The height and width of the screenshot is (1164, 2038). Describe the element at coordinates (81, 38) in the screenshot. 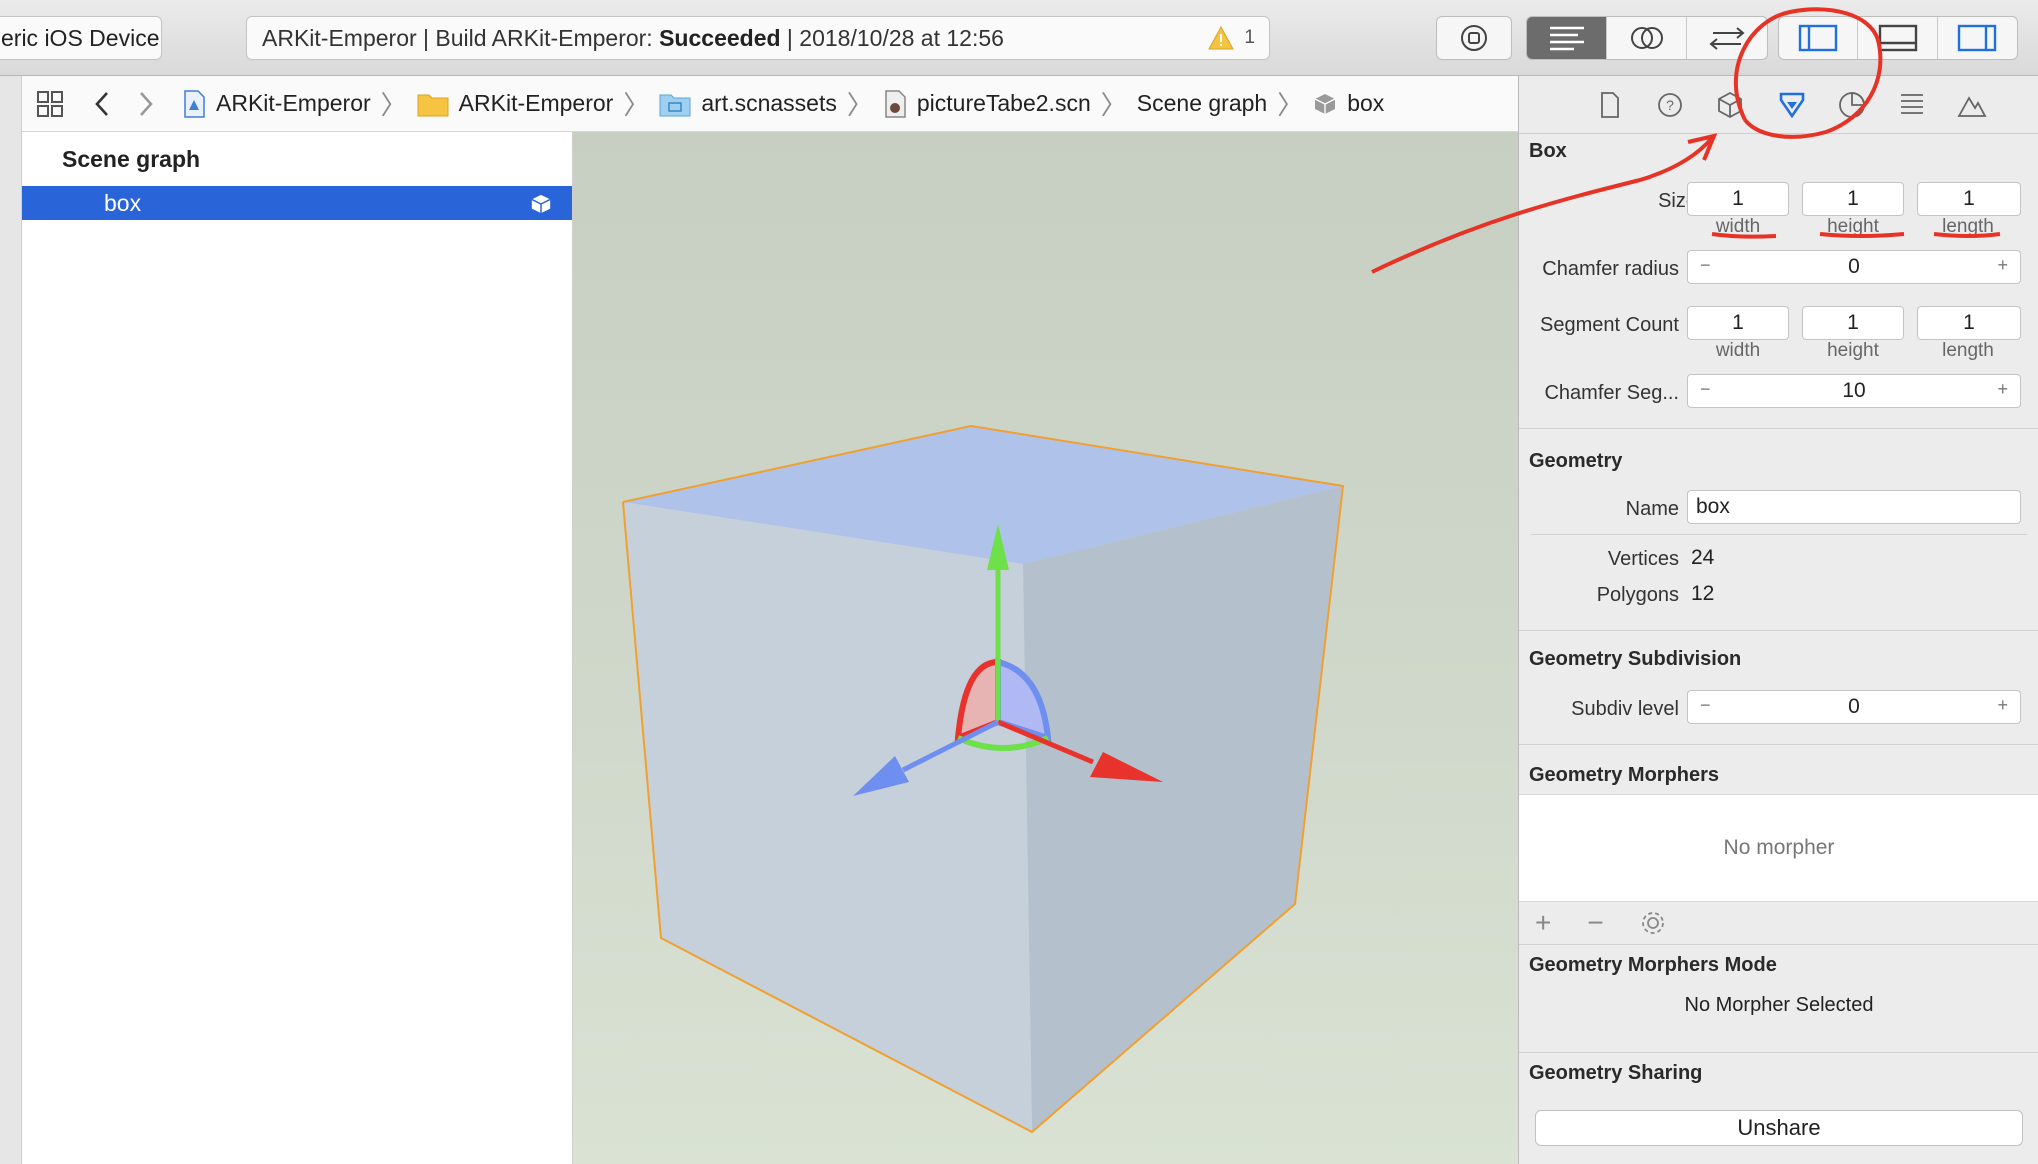

I see `scheme-device-selector: eric iOS Device` at that location.